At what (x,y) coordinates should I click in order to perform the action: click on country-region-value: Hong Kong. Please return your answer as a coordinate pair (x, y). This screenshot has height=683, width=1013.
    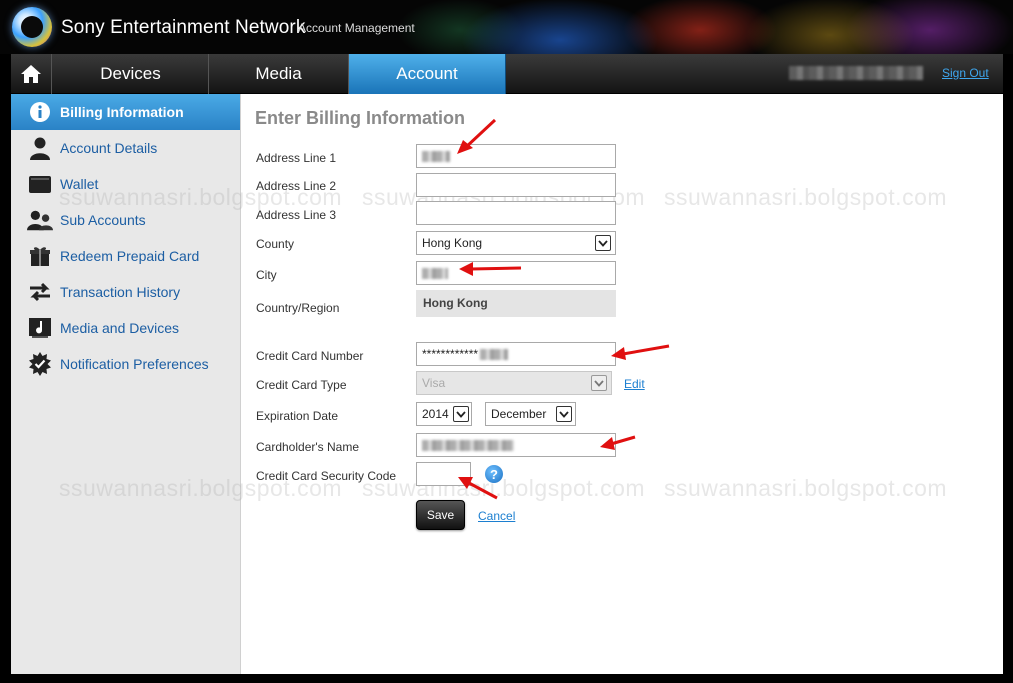
    Looking at the image, I should click on (516, 303).